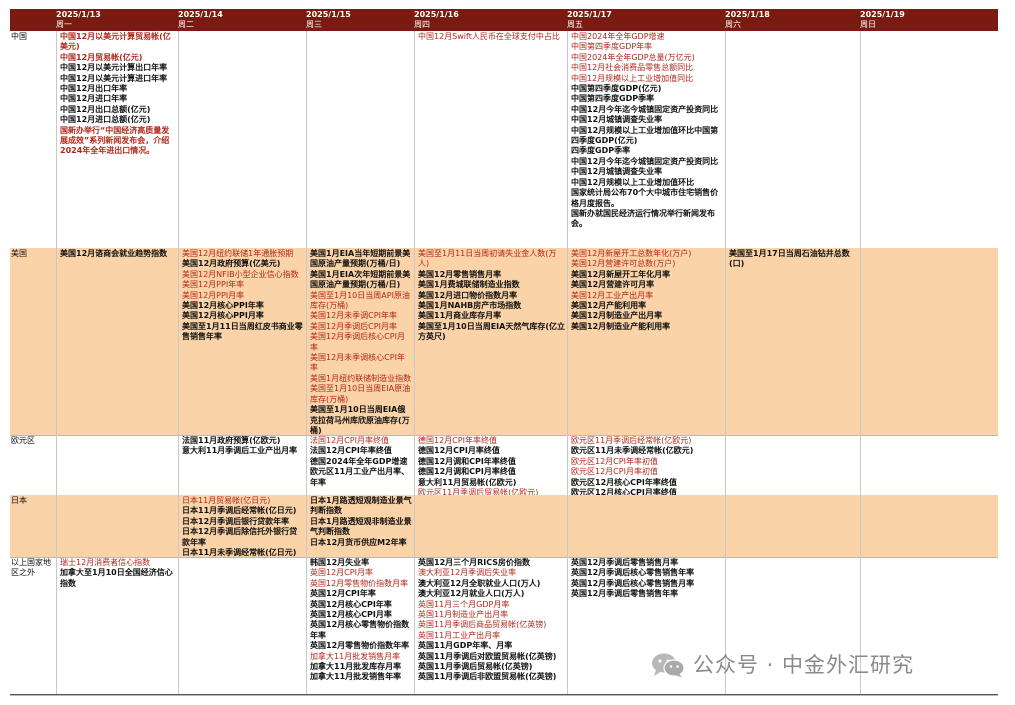 This screenshot has height=705, width=1015. What do you see at coordinates (457, 440) in the screenshot?
I see `event-item: 德国12月CPI年率终值` at bounding box center [457, 440].